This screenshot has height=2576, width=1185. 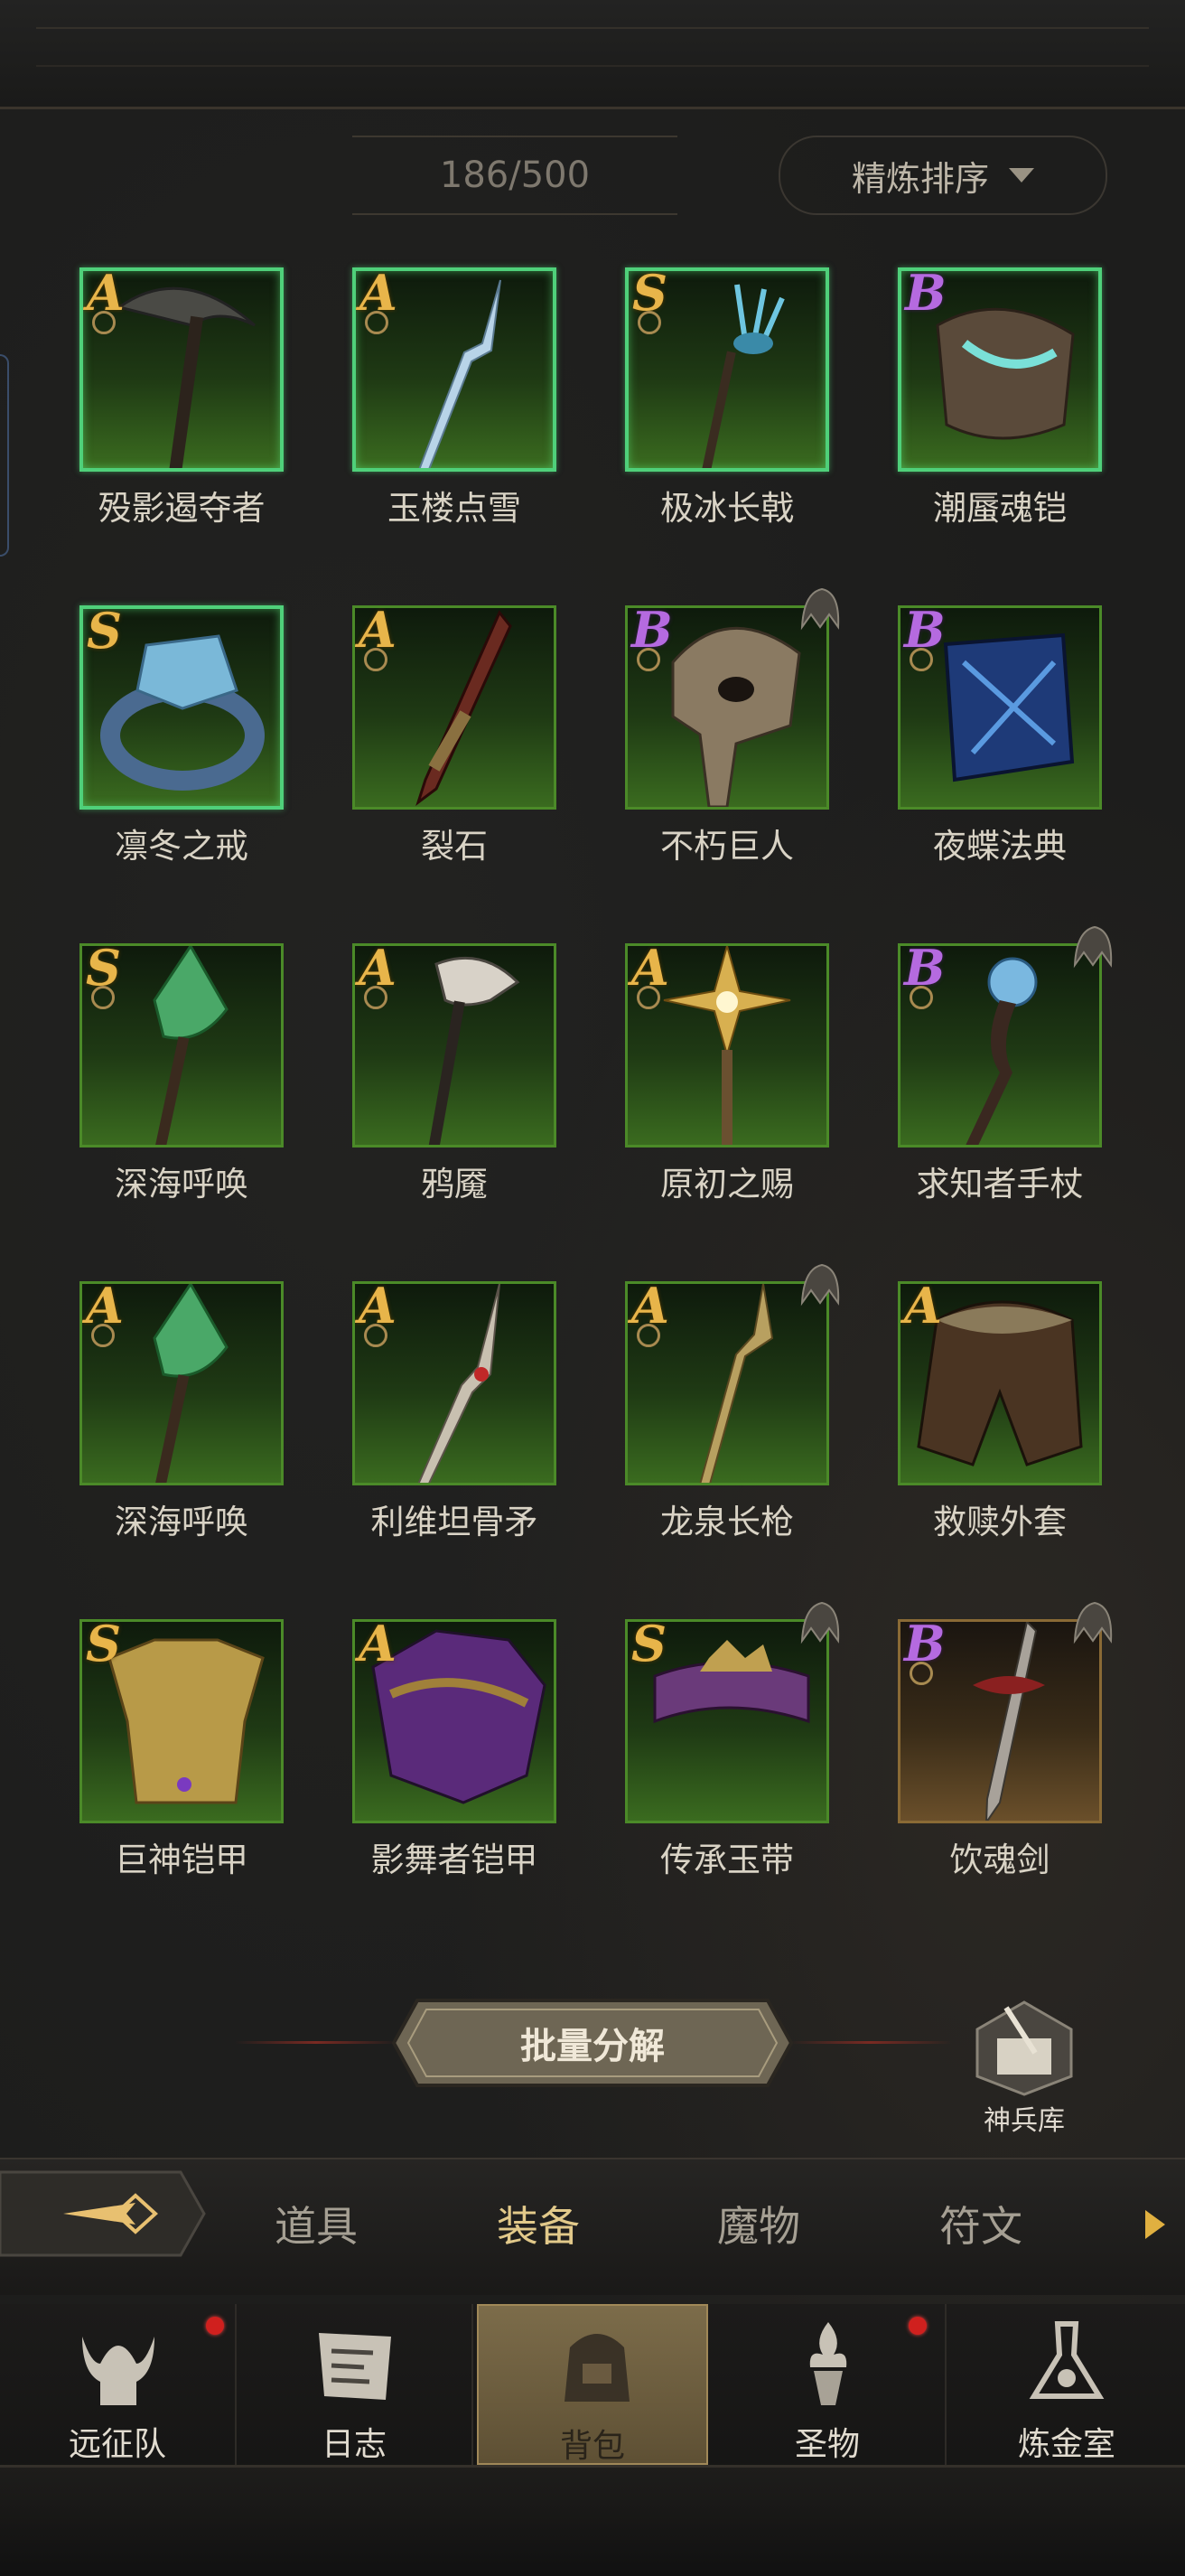 I want to click on item-slot: A 龙泉长枪, so click(x=732, y=1402).